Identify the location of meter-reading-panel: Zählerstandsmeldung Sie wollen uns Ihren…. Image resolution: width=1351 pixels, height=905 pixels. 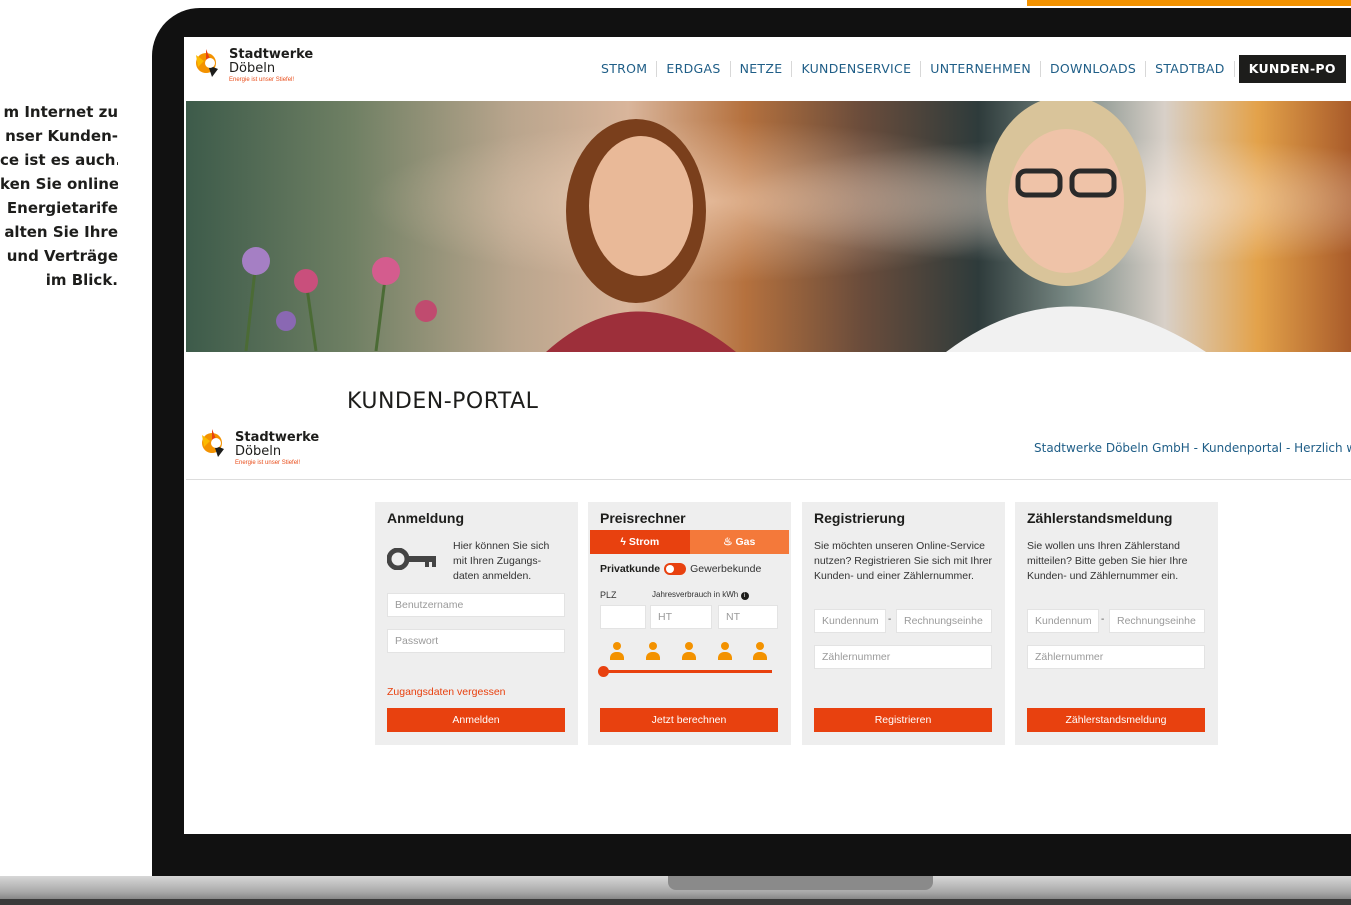
(1116, 623).